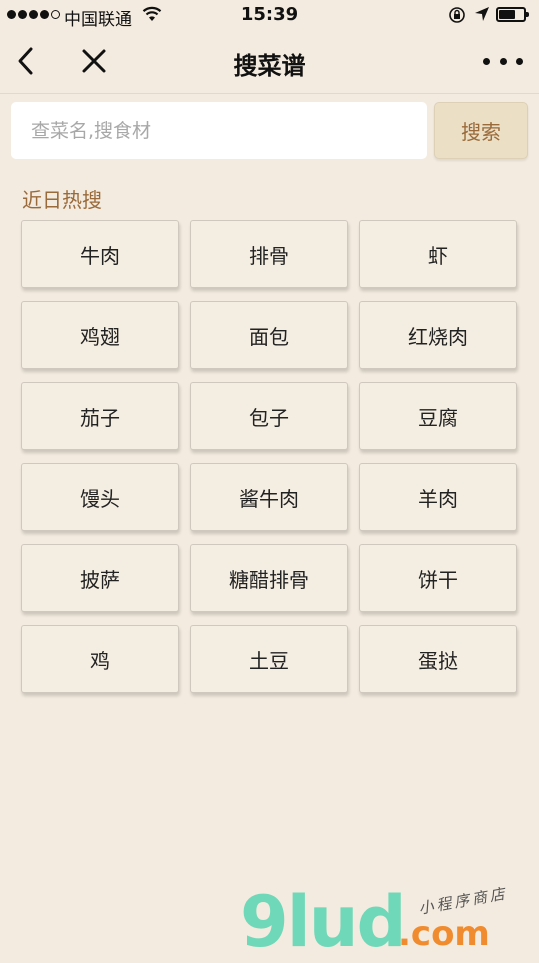  What do you see at coordinates (457, 17) in the screenshot?
I see `rotation-lock-icon` at bounding box center [457, 17].